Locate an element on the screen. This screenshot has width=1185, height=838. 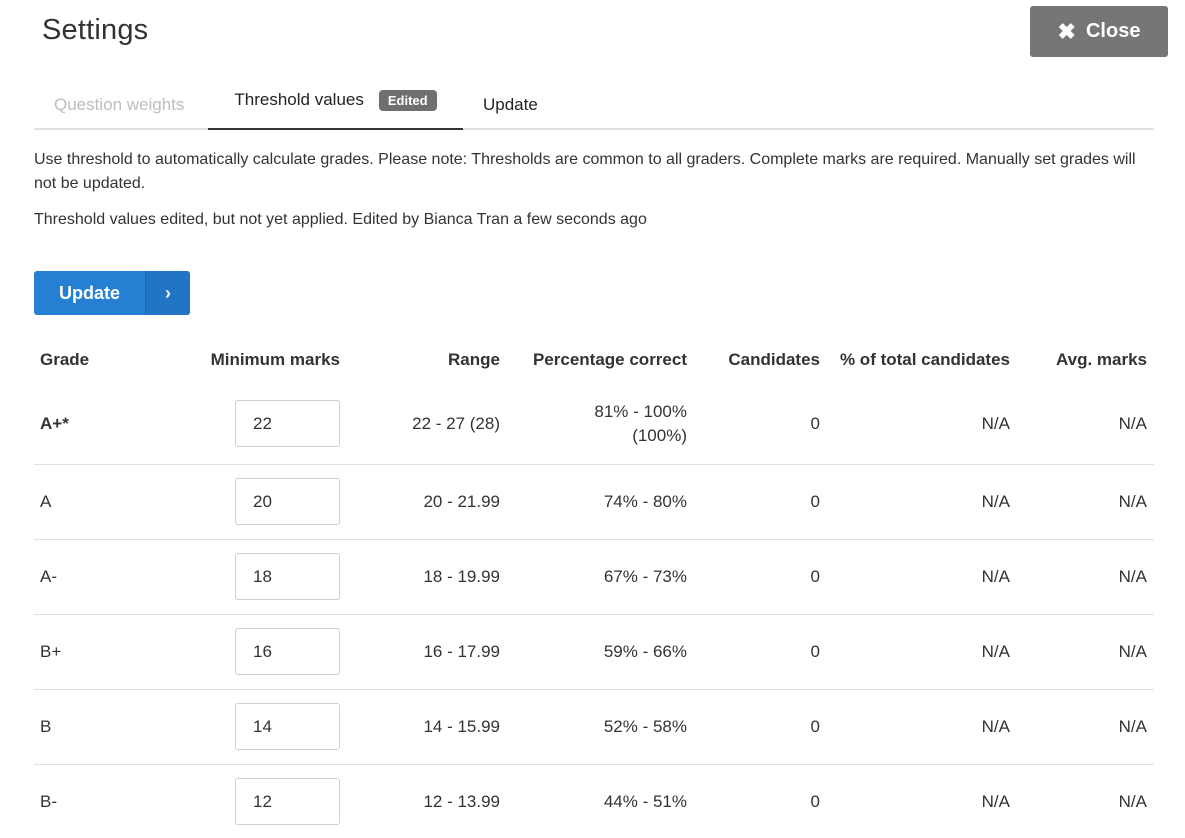
table-row: B+ 16 - 17.99 59% - 66% 0 N/A N/A is located at coordinates (594, 652).